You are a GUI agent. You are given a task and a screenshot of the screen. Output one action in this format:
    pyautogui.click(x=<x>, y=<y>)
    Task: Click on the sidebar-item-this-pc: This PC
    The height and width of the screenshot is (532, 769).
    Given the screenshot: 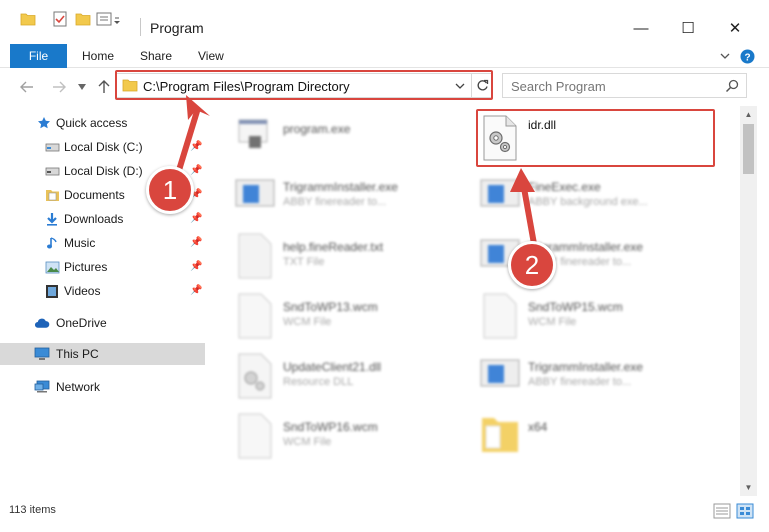 What is the action you would take?
    pyautogui.click(x=102, y=354)
    